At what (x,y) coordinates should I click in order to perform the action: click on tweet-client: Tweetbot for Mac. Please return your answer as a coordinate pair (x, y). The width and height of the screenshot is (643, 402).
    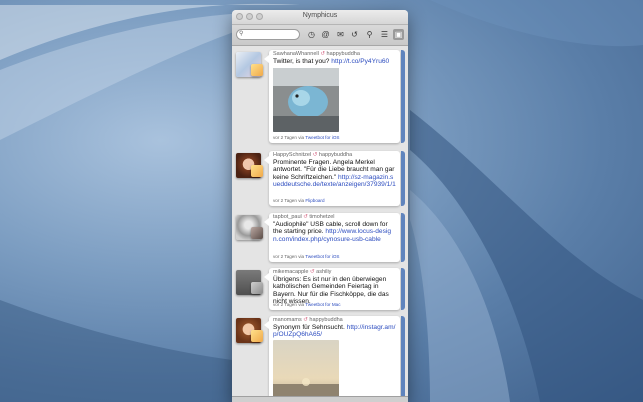
    Looking at the image, I should click on (322, 304).